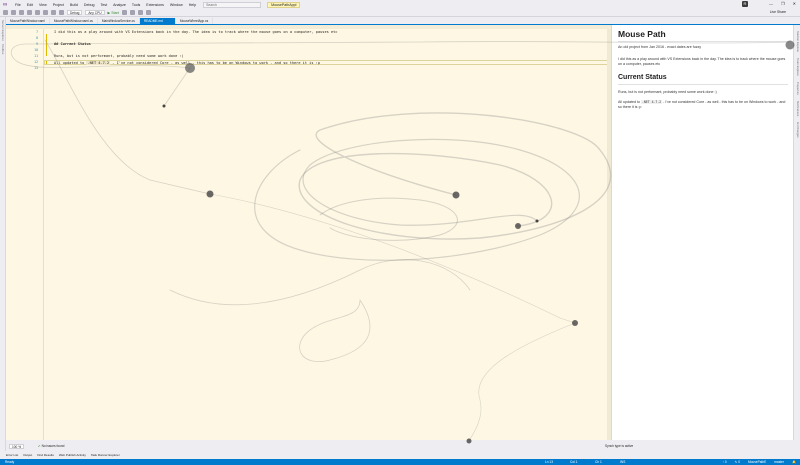  Describe the element at coordinates (779, 462) in the screenshot. I see `status-item: master` at that location.